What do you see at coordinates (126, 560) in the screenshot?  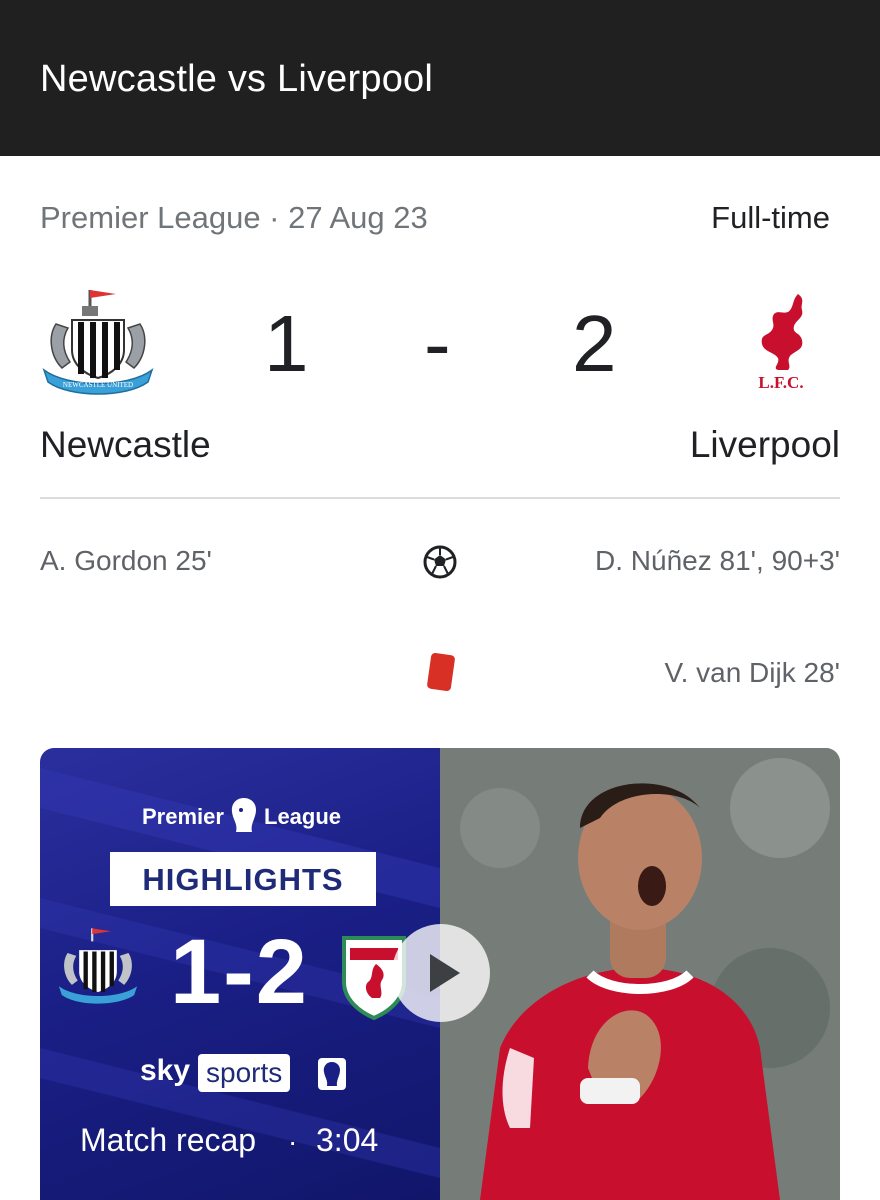 I see `home-goal-scorers: A. Gordon 25'` at bounding box center [126, 560].